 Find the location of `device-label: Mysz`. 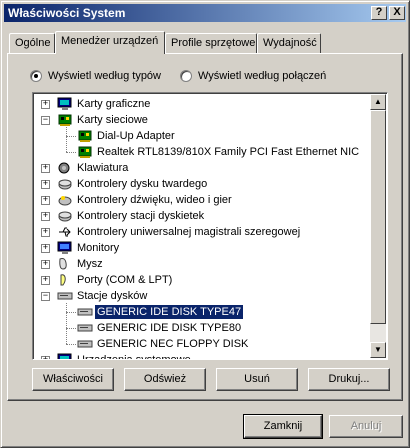

device-label: Mysz is located at coordinates (90, 264).